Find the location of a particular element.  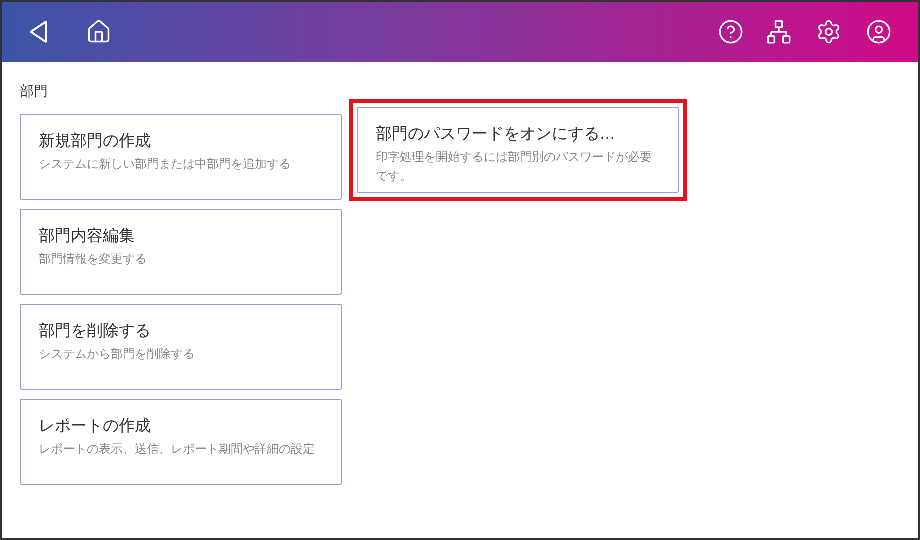

card-title: 新規部門の作成 is located at coordinates (95, 141).